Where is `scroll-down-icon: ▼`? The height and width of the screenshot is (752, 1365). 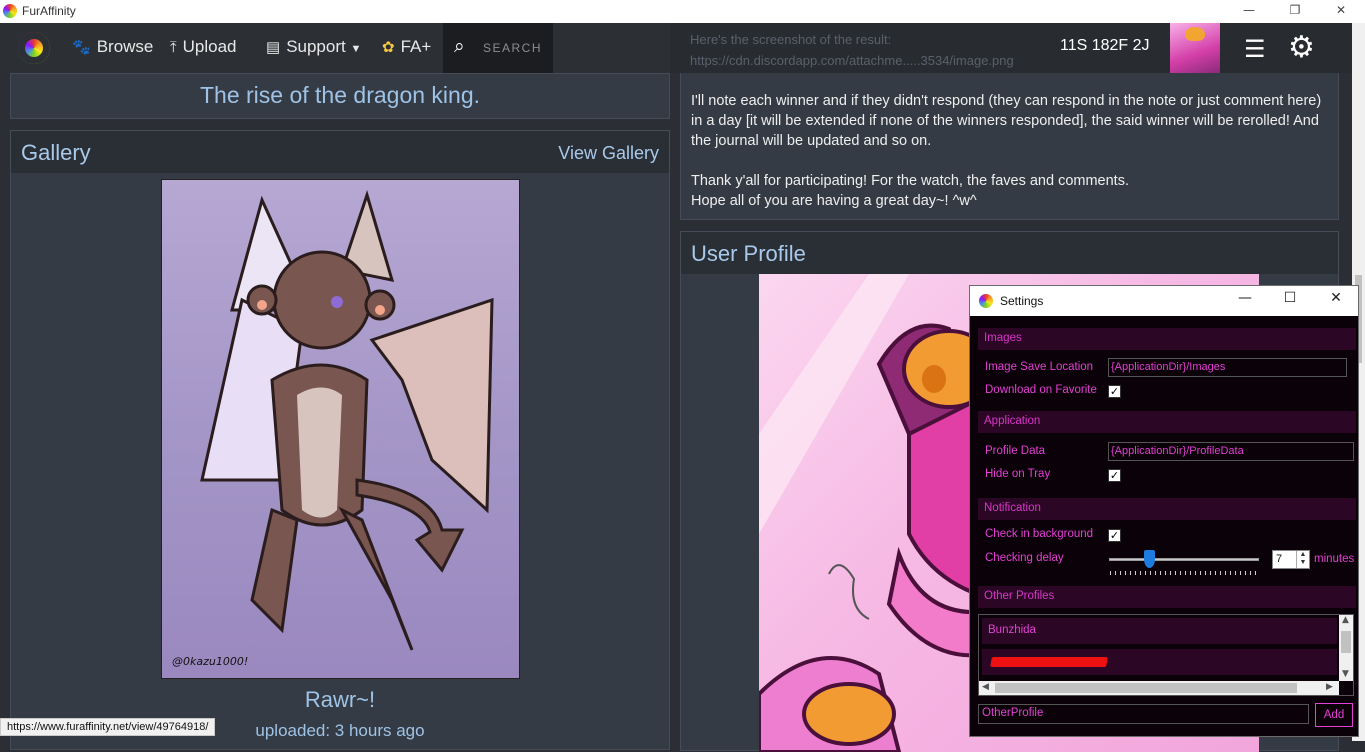
scroll-down-icon: ▼ is located at coordinates (1345, 674).